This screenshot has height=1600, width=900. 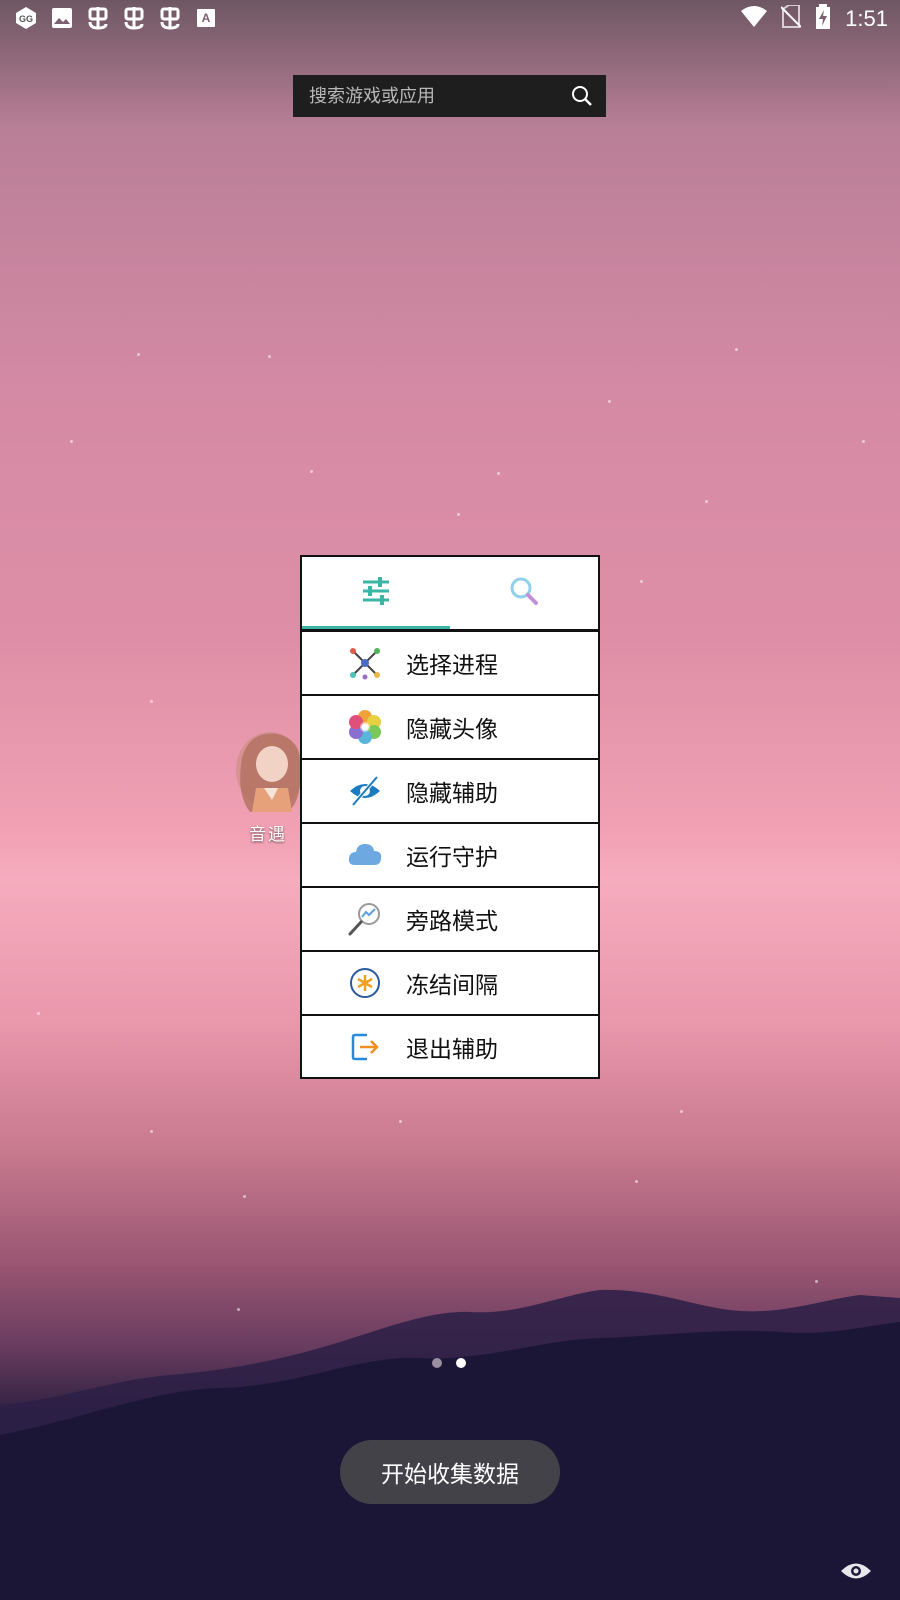 I want to click on menu-item-hide-avatar: 隐藏头像, so click(x=450, y=728).